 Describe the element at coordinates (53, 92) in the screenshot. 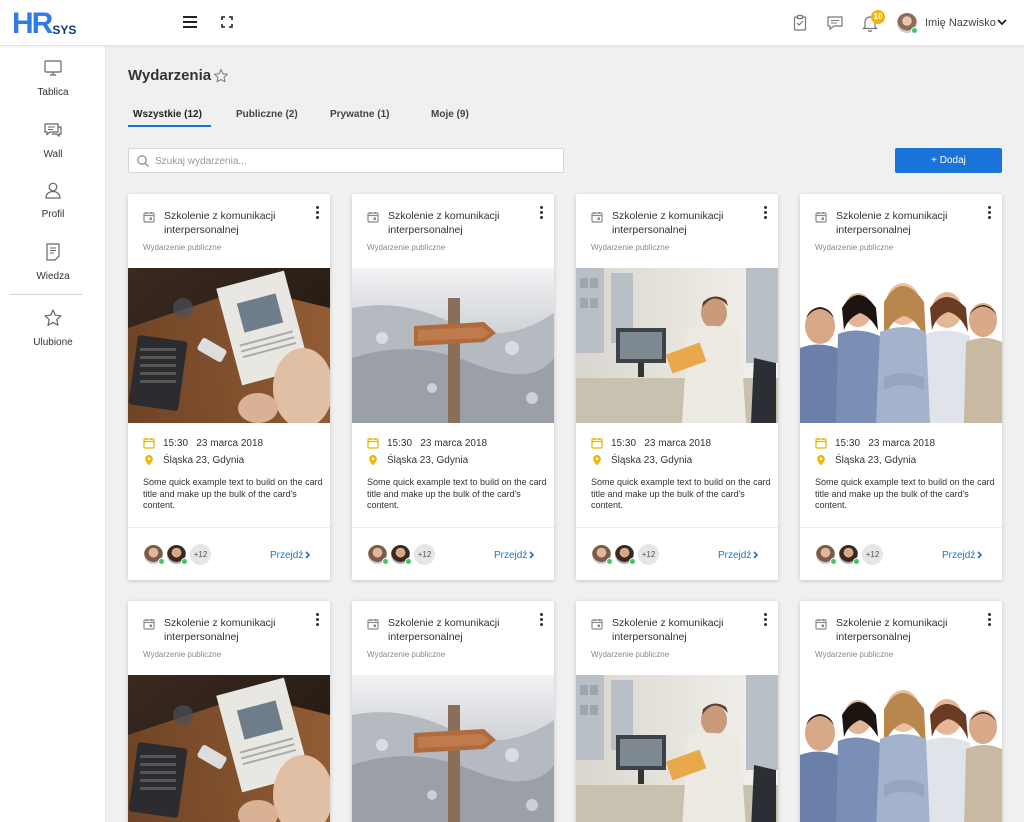

I see `sidebar-item-label: Tablica` at that location.